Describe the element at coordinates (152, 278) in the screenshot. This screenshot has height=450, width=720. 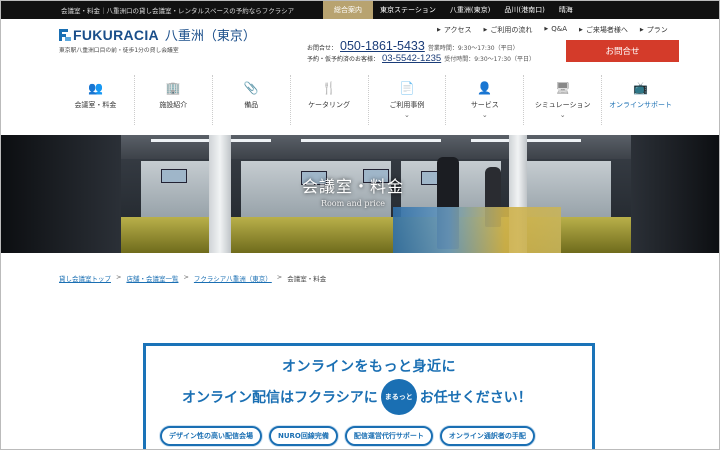
I see `breadcrumb-link-list: 店舗・会議室一覧` at that location.